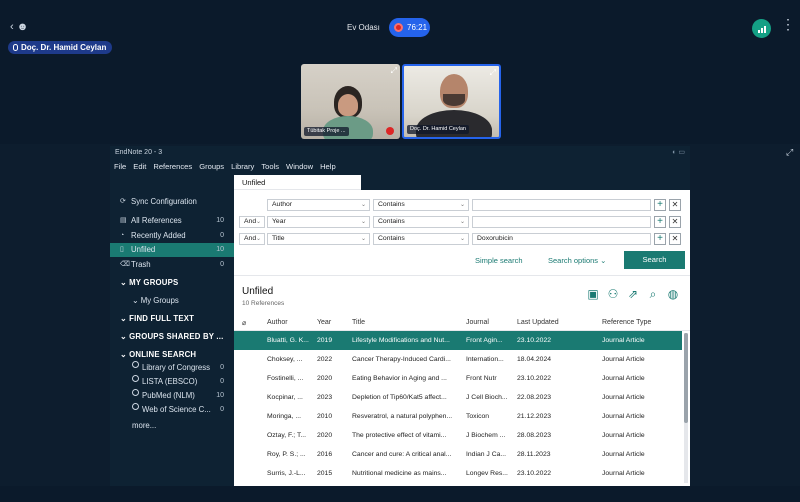 Image resolution: width=800 pixels, height=502 pixels. What do you see at coordinates (172, 202) in the screenshot?
I see `sidebar-item-sync: ⟳ Sync Configuration` at bounding box center [172, 202].